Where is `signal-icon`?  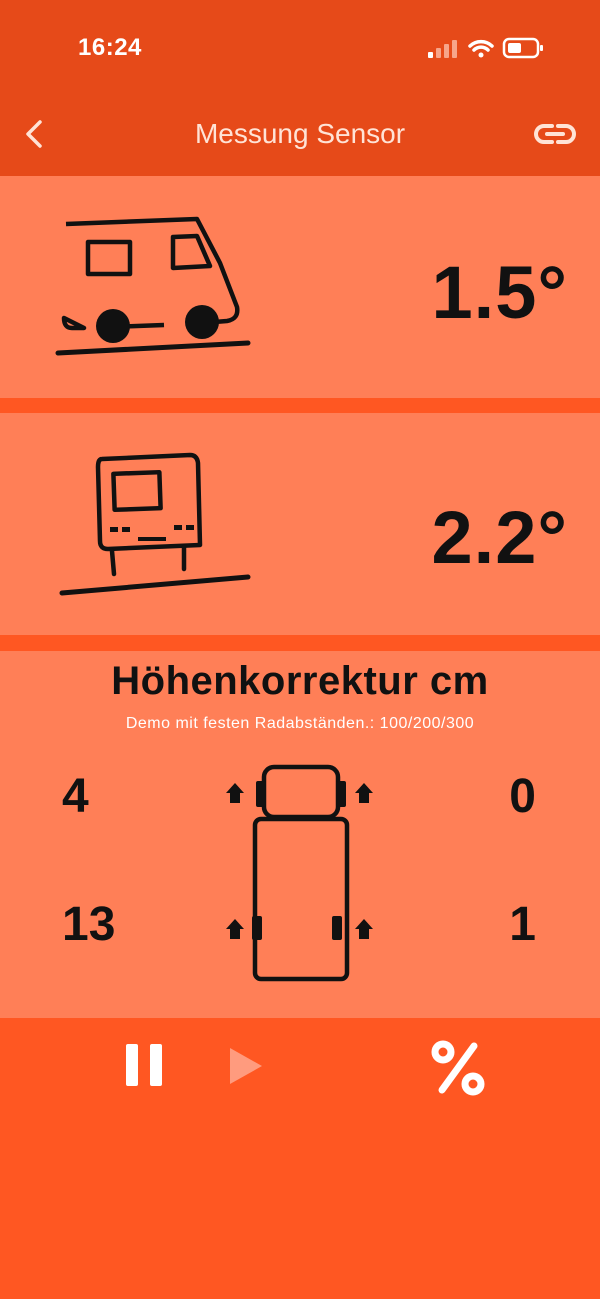
signal-icon is located at coordinates (442, 49).